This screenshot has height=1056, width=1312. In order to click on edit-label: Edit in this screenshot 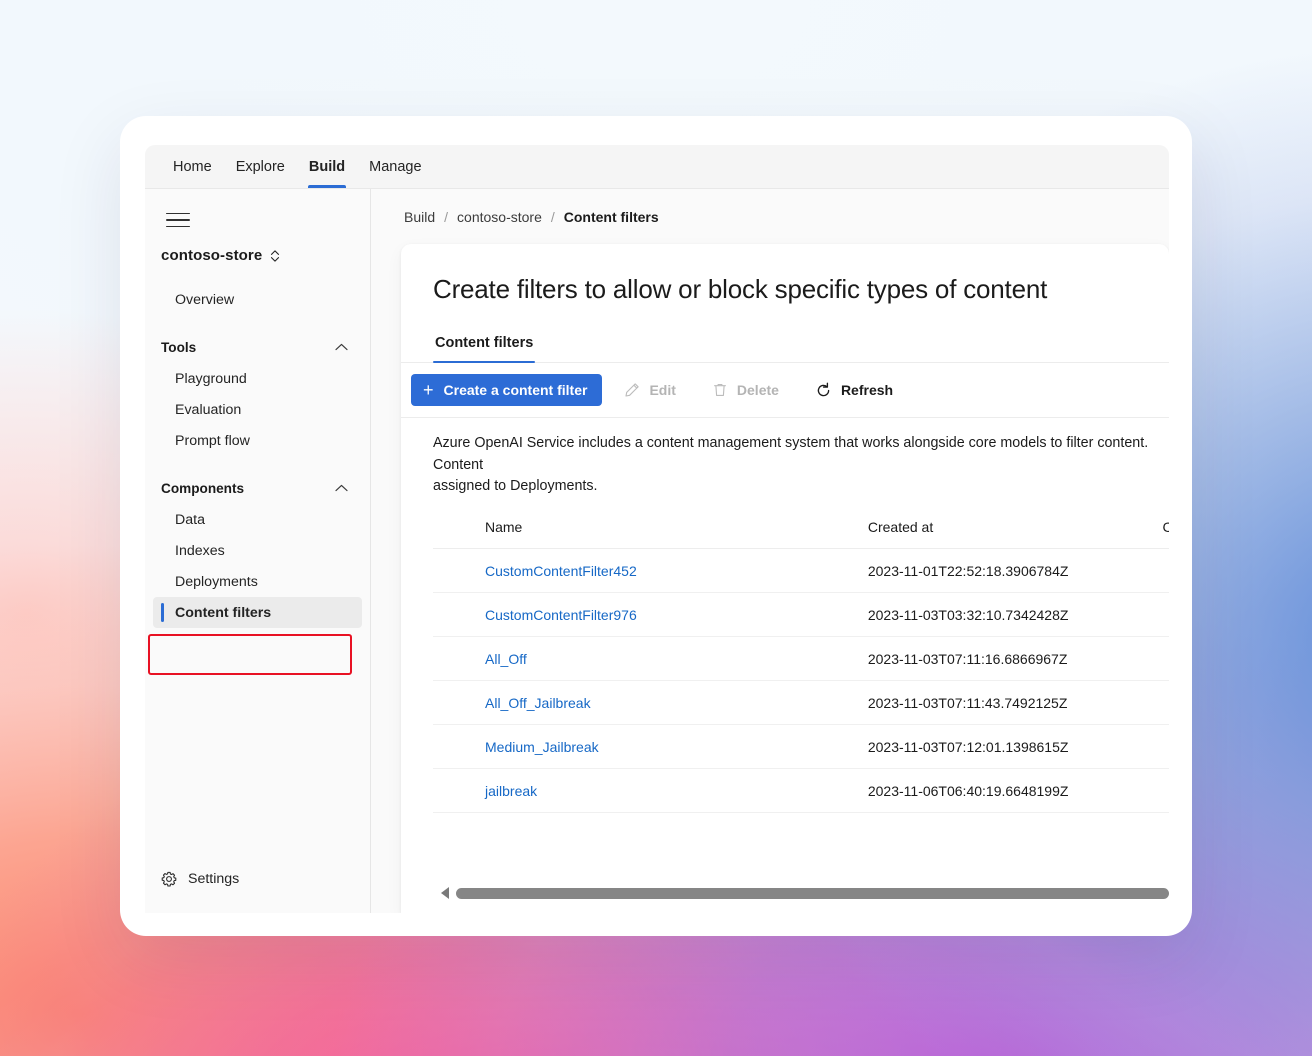, I will do `click(662, 390)`.